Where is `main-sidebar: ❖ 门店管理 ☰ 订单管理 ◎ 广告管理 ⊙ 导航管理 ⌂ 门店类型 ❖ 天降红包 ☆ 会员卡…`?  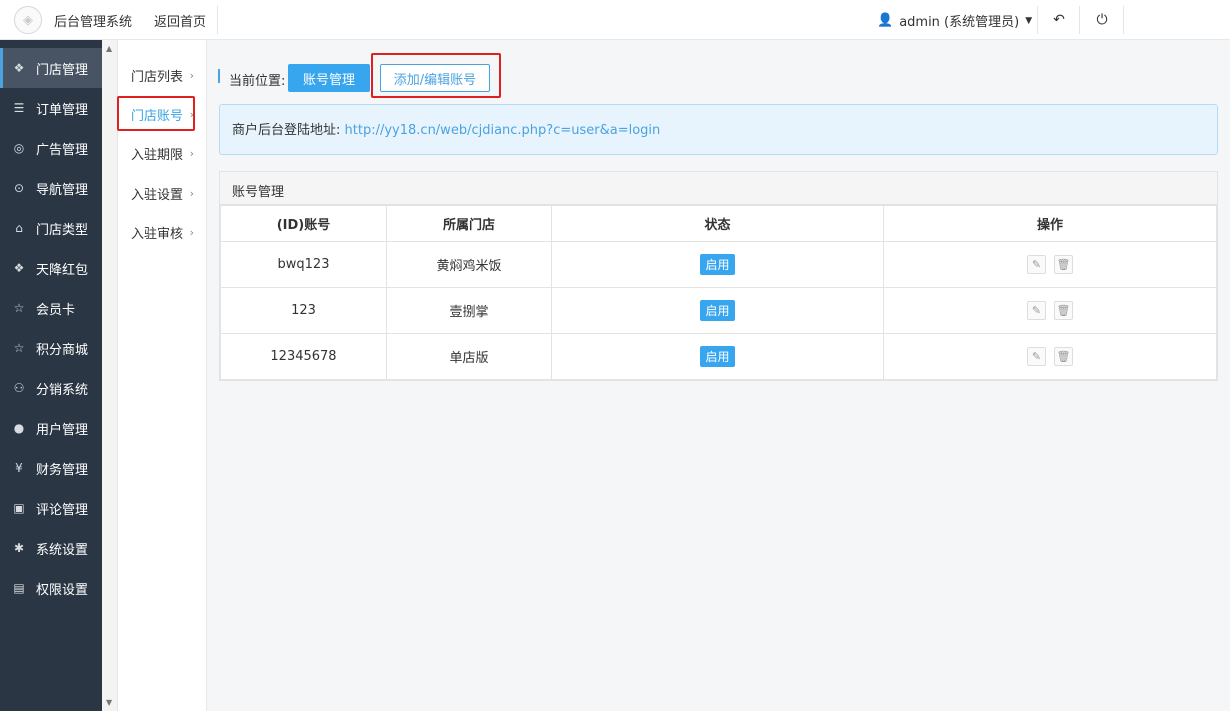
main-sidebar: ❖ 门店管理 ☰ 订单管理 ◎ 广告管理 ⊙ 导航管理 ⌂ 门店类型 ❖ 天降红包 ☆ 会员卡… is located at coordinates (51, 375).